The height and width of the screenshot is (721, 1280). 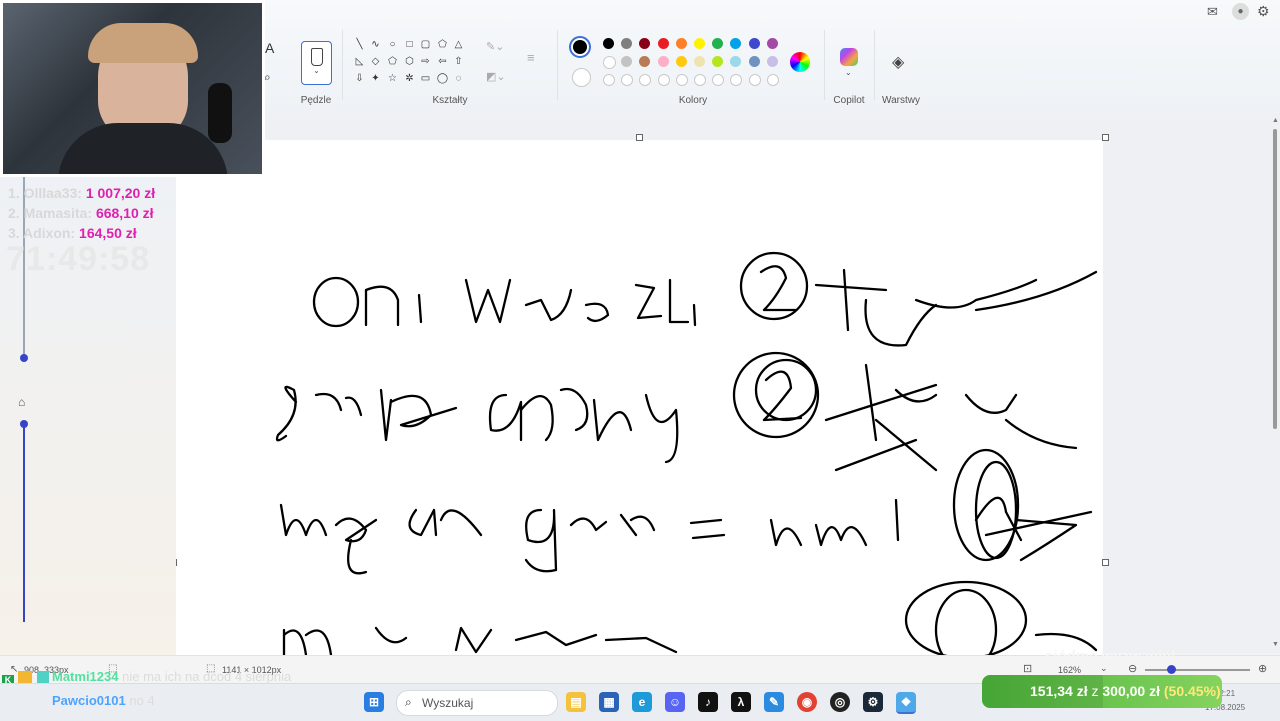 I want to click on diamond-shape-icon: ◇, so click(x=375, y=61).